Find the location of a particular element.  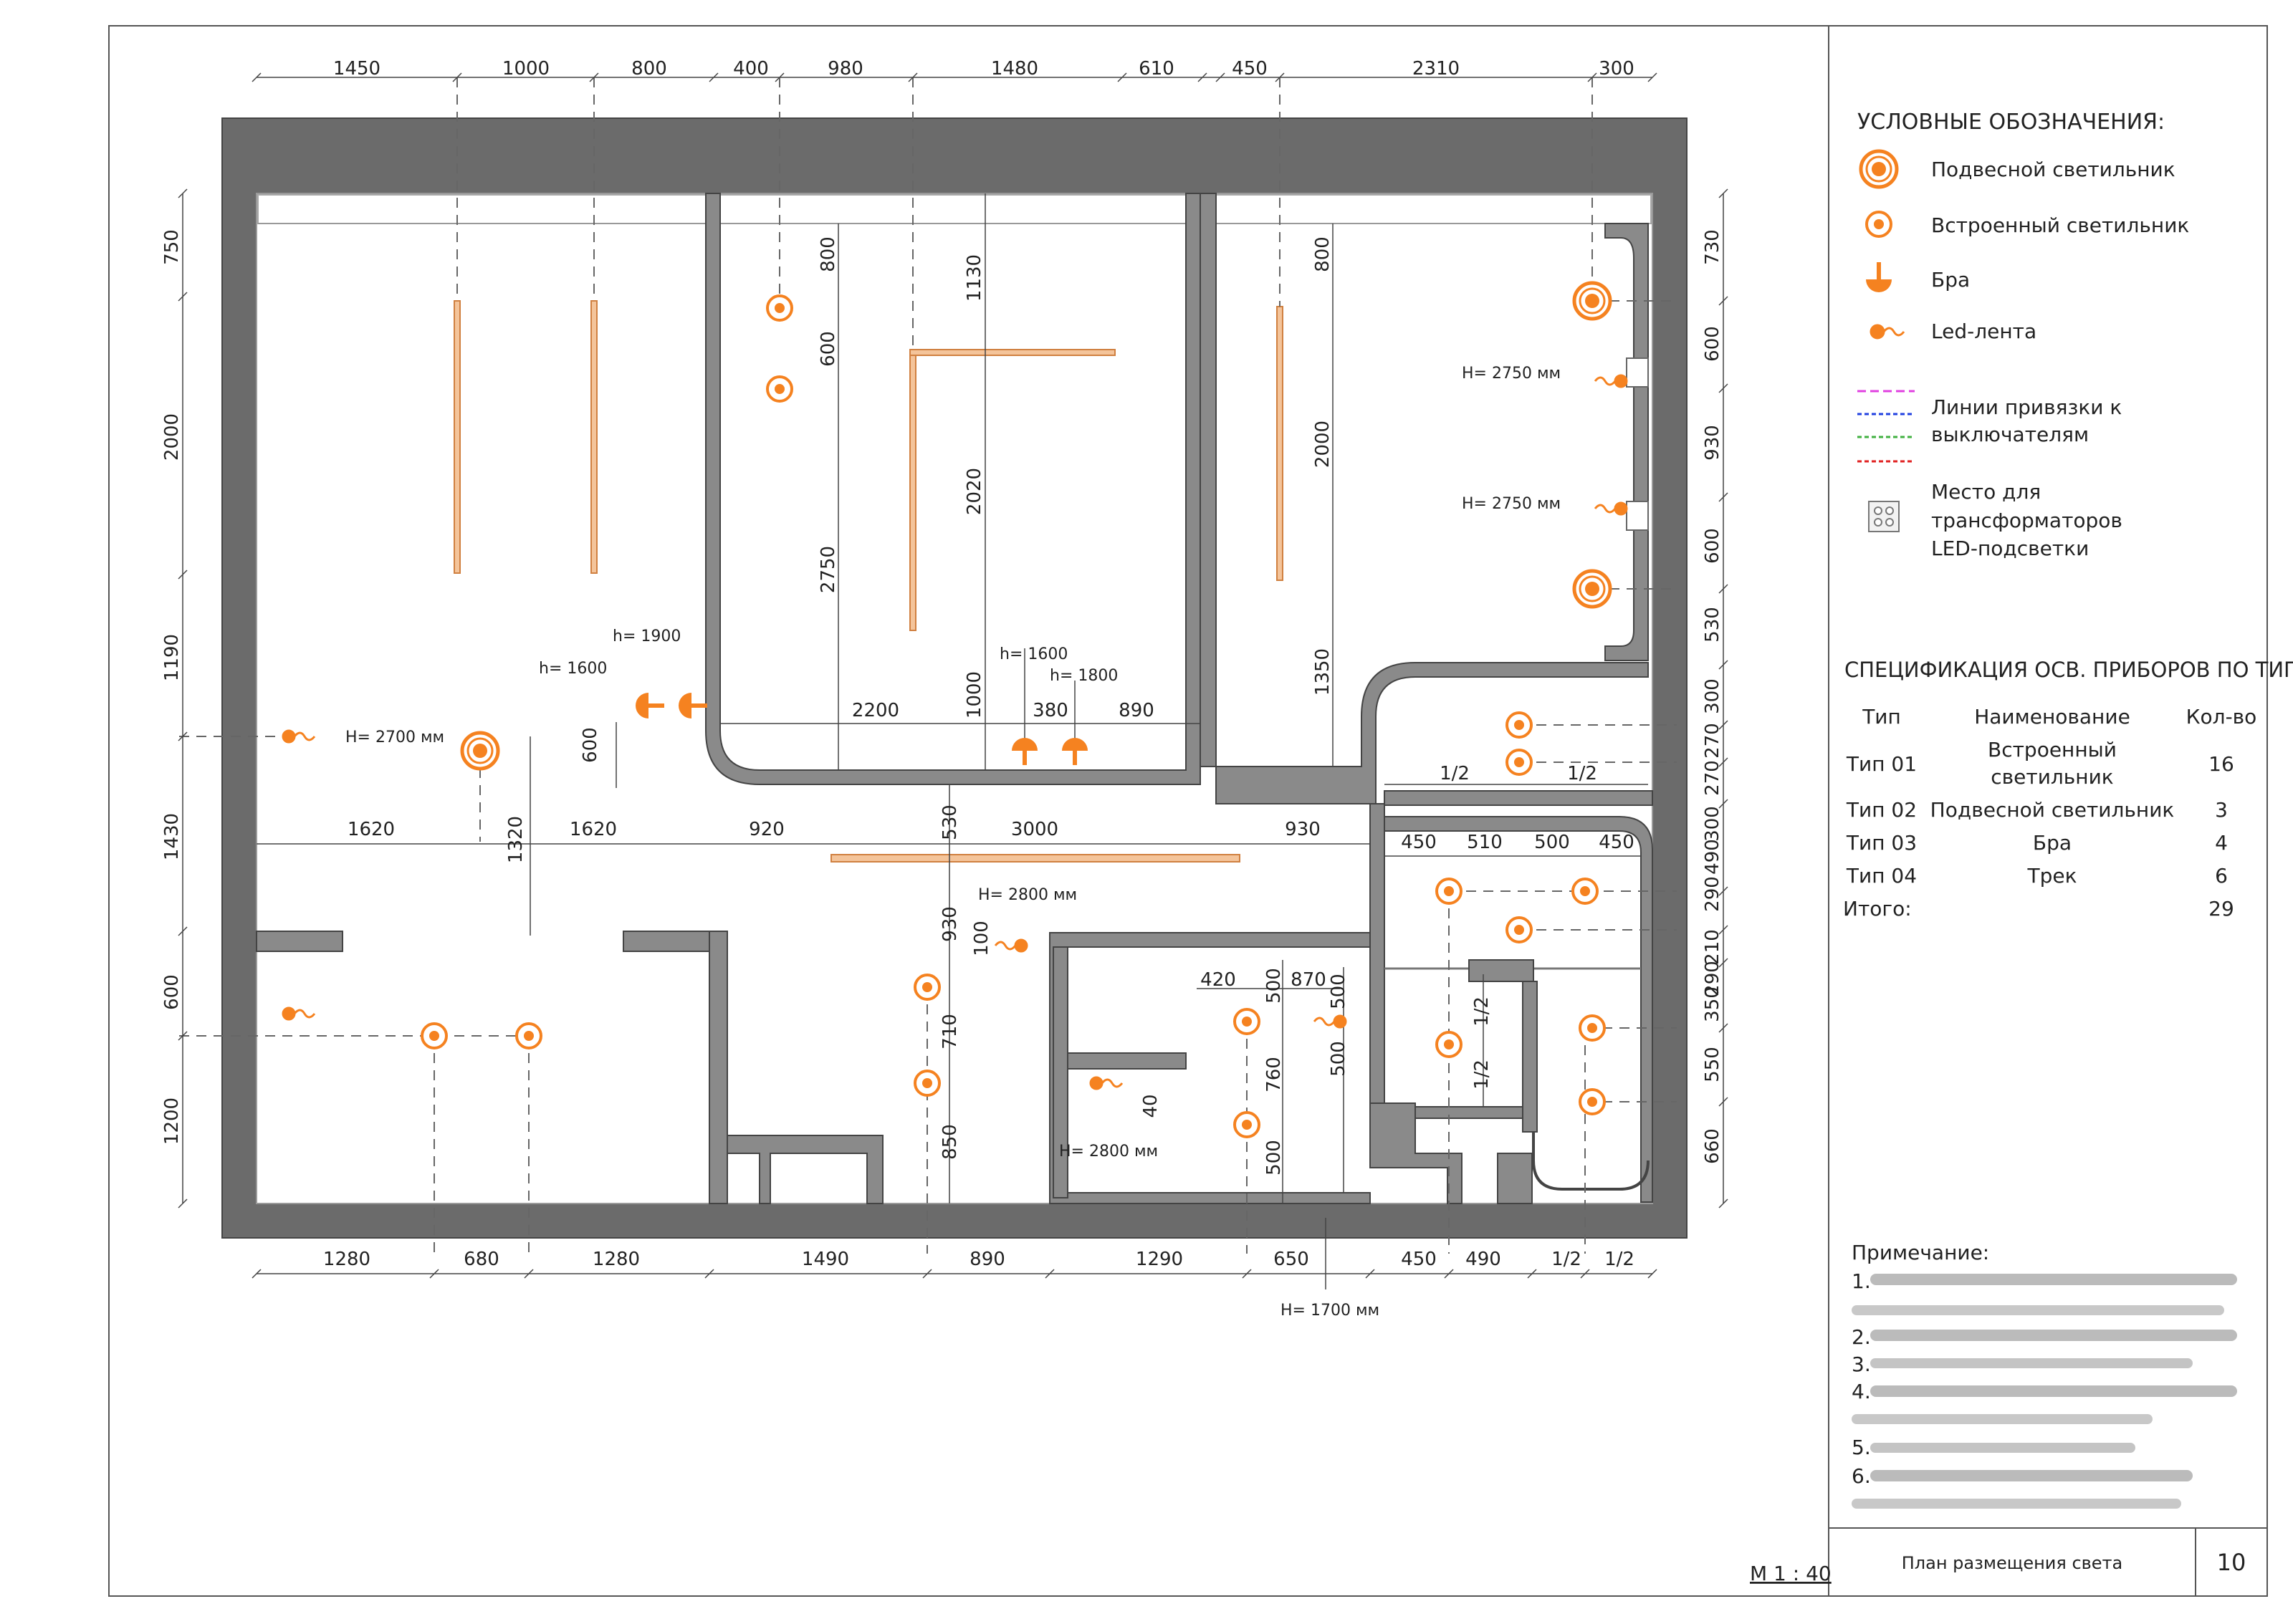

dimension-value: 290 is located at coordinates (1712, 894).